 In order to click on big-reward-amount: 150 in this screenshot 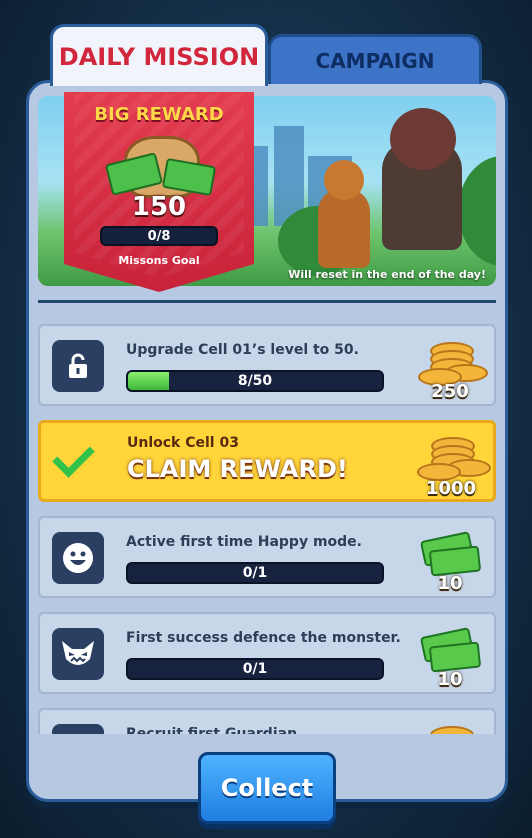, I will do `click(159, 207)`.